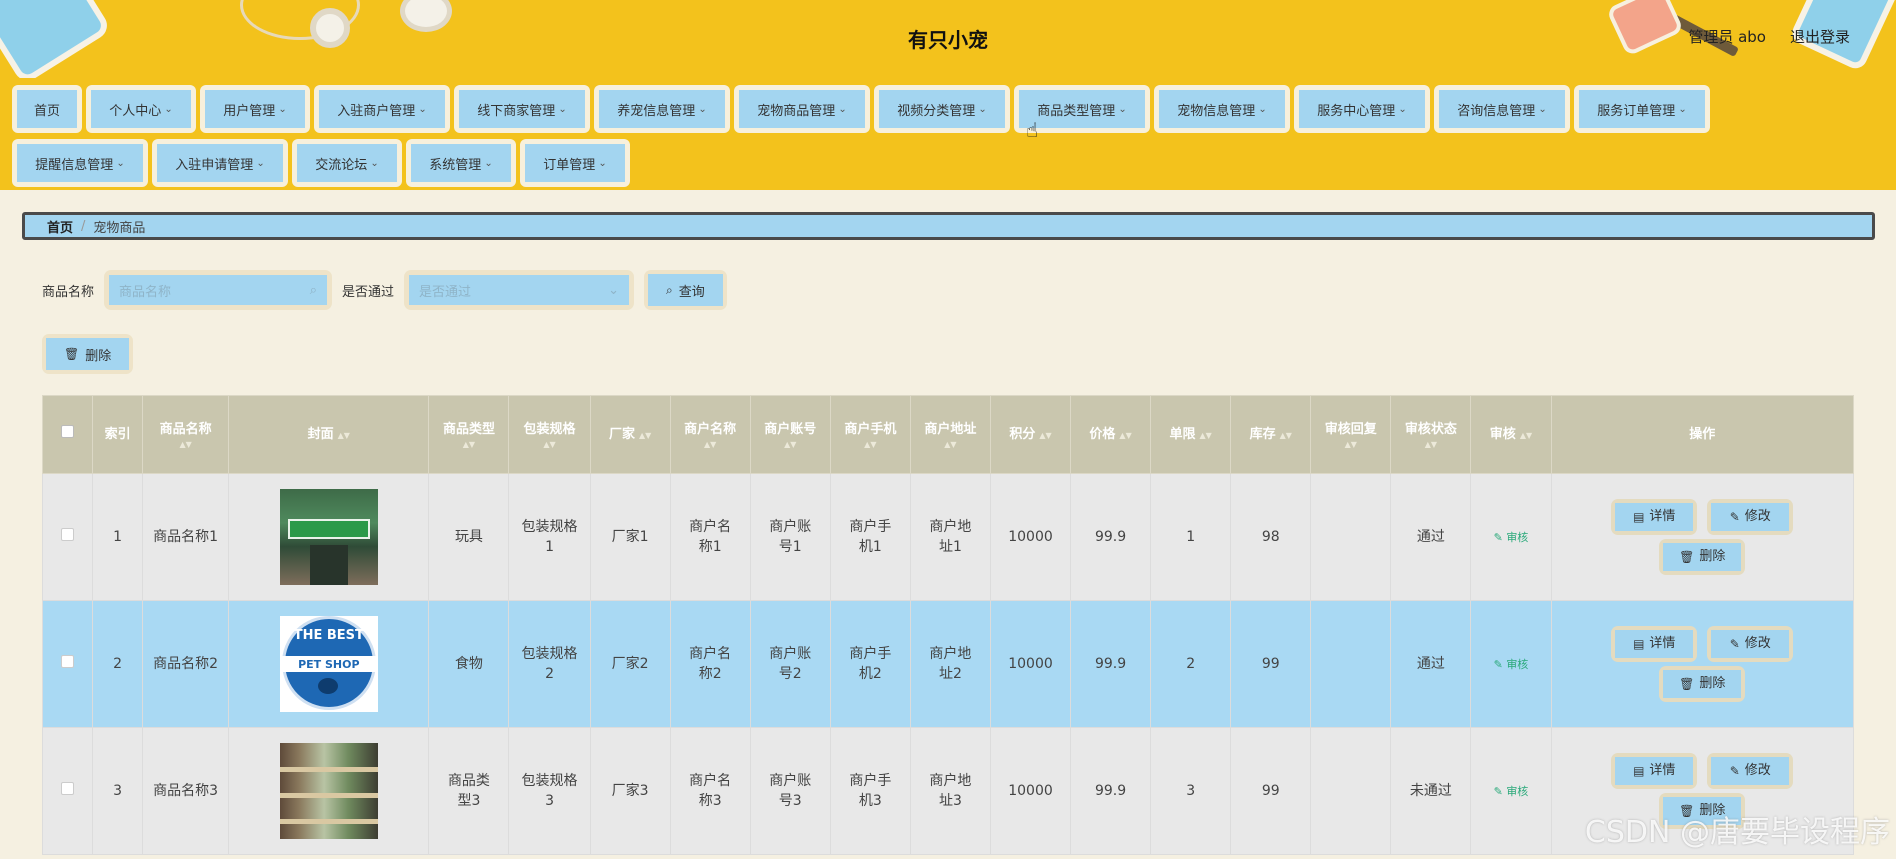 The height and width of the screenshot is (859, 1896). I want to click on nav-menu-button: 首页, so click(47, 109).